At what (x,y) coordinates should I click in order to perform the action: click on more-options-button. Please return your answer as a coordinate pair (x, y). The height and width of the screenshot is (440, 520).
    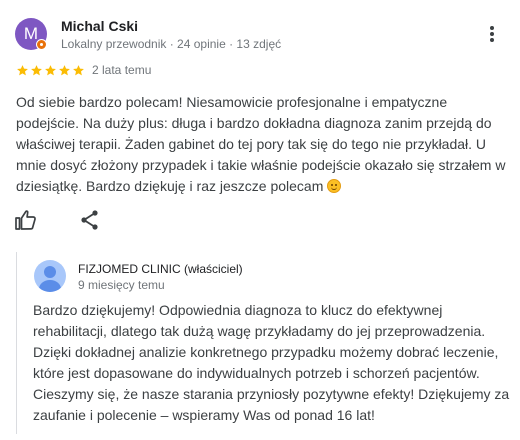
    Looking at the image, I should click on (492, 35).